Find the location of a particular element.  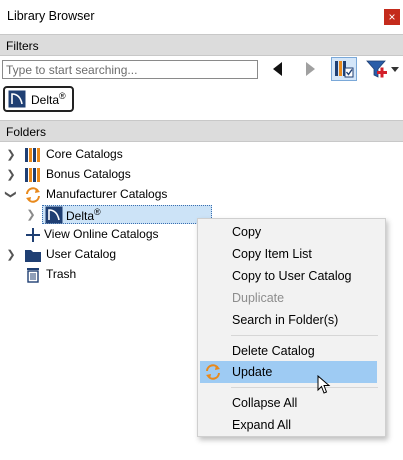

folders-header-label: Folders is located at coordinates (26, 132).